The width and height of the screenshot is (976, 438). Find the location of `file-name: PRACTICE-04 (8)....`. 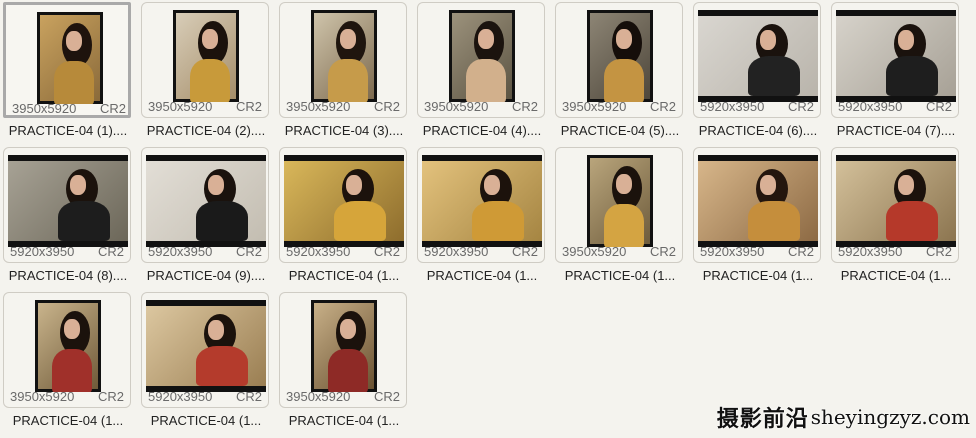

file-name: PRACTICE-04 (8).... is located at coordinates (68, 275).